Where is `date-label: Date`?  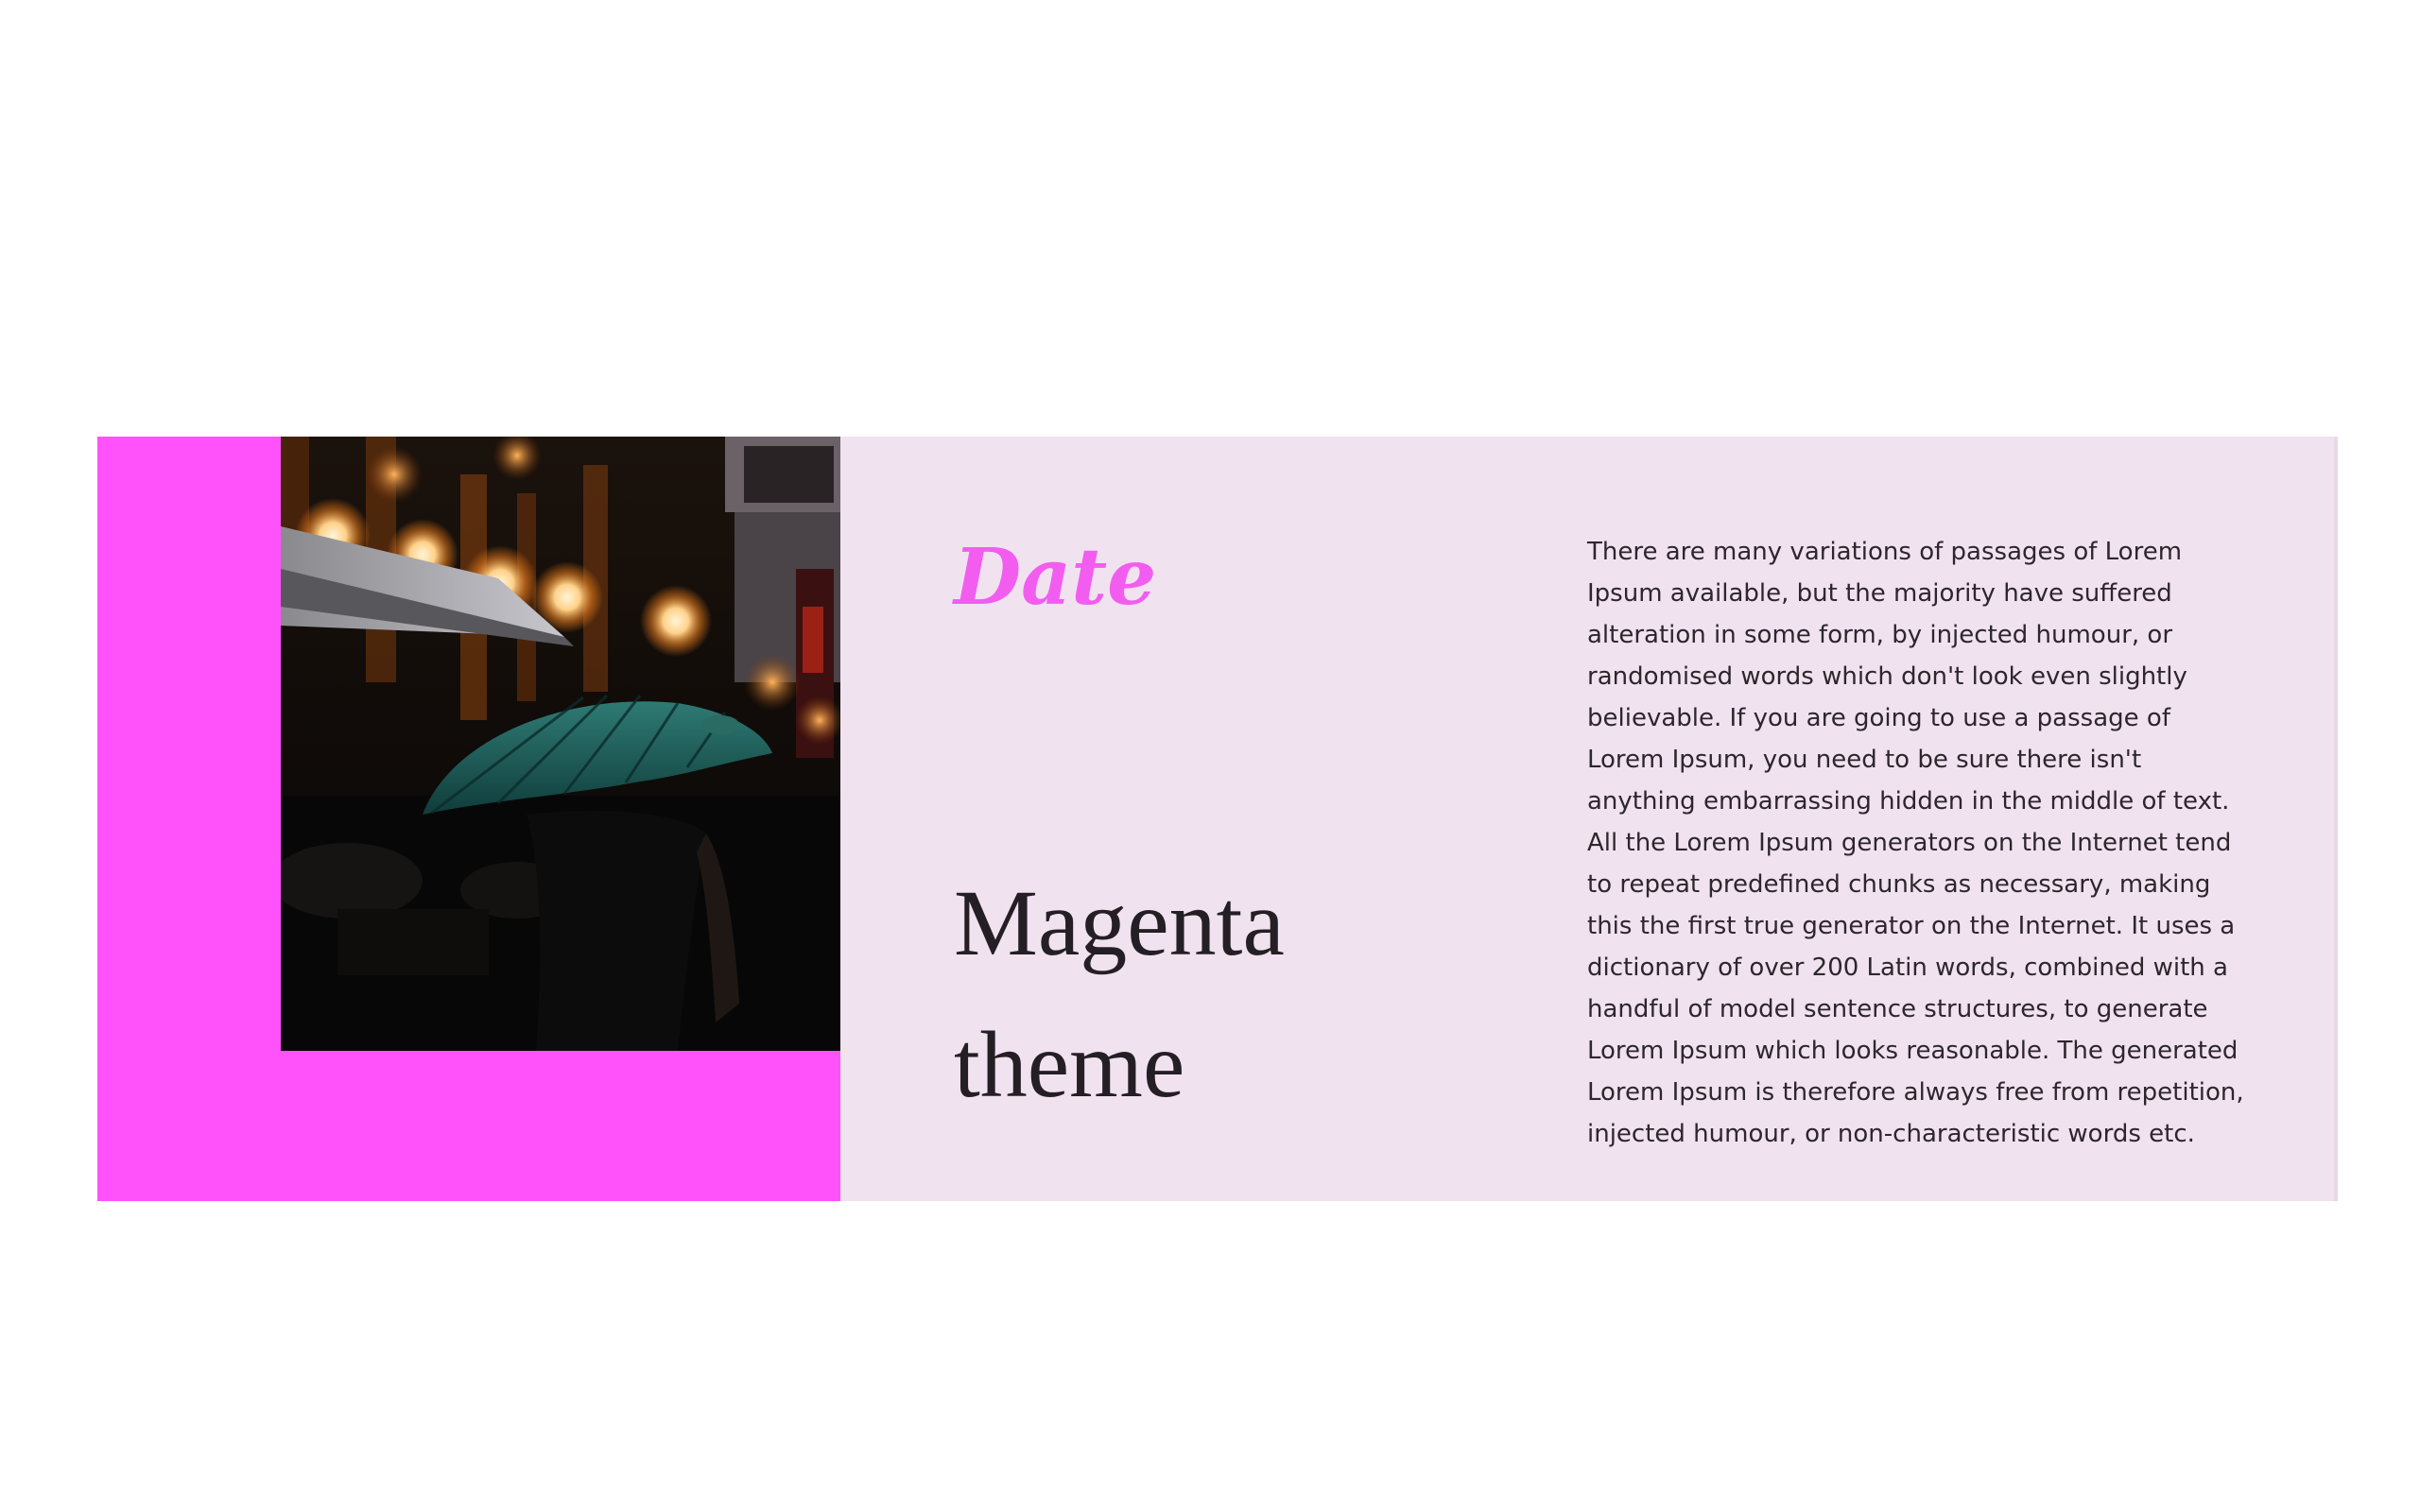 date-label: Date is located at coordinates (1055, 577).